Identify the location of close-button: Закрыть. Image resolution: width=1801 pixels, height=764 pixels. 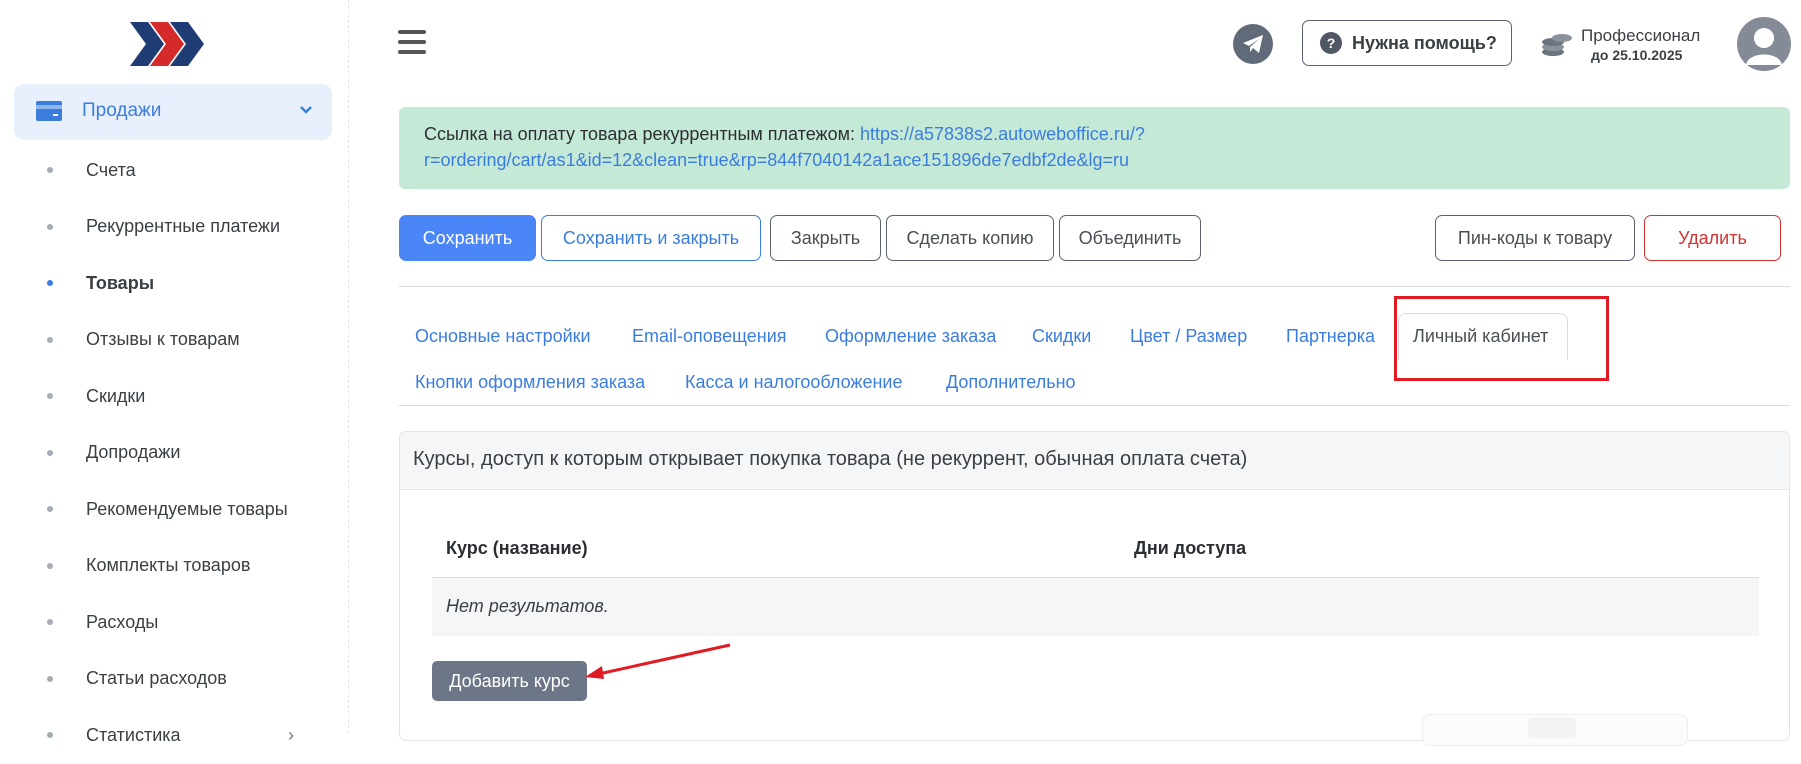
(825, 238).